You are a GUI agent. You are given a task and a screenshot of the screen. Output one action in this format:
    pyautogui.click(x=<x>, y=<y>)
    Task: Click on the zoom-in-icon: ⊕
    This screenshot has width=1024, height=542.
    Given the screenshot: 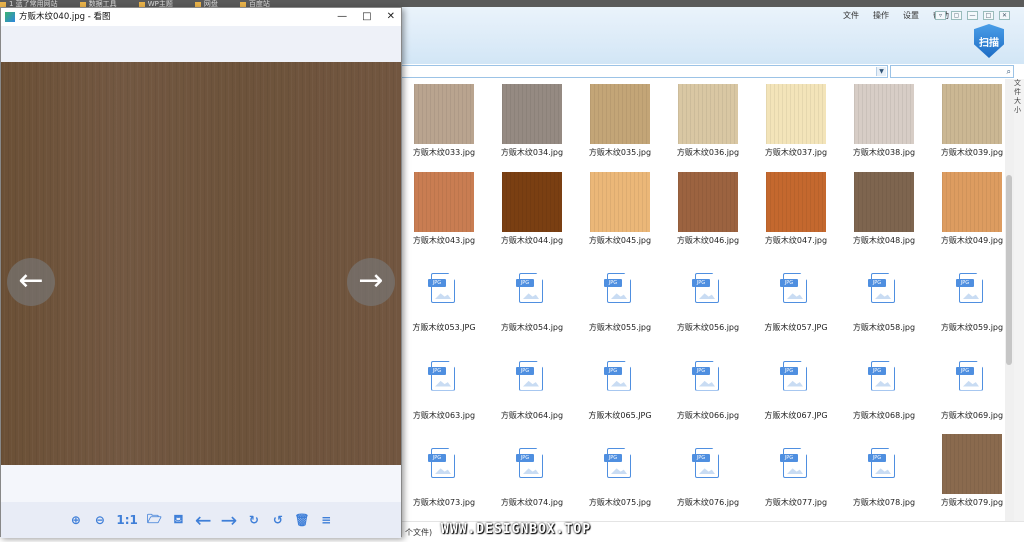 What is the action you would take?
    pyautogui.click(x=75, y=520)
    